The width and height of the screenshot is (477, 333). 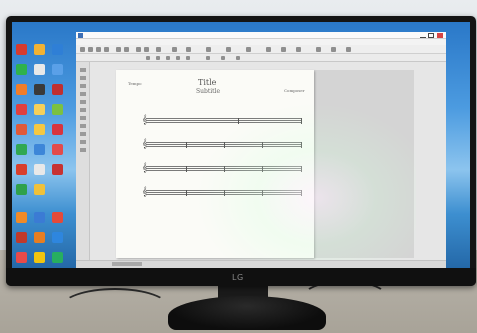 I want to click on score-title: Title, so click(x=207, y=82).